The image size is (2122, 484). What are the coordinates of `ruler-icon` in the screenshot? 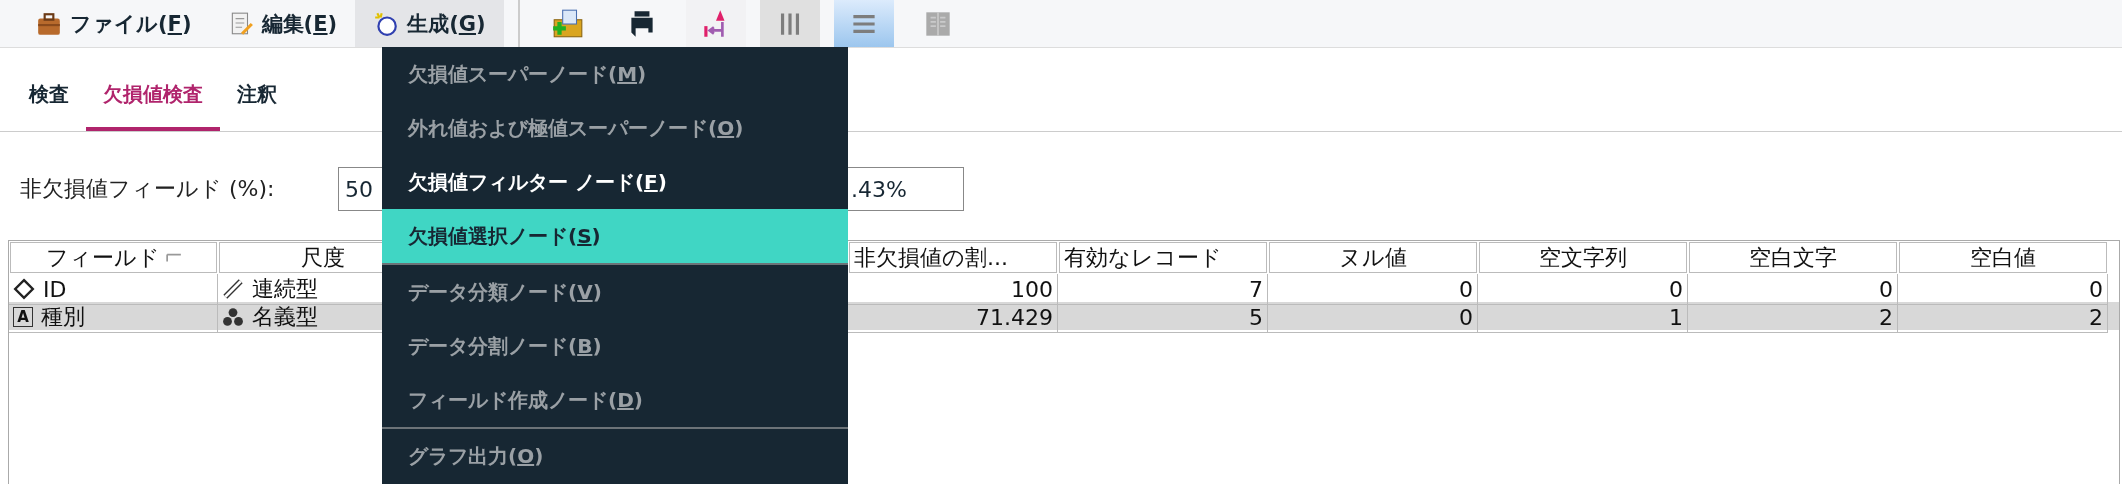 It's located at (233, 289).